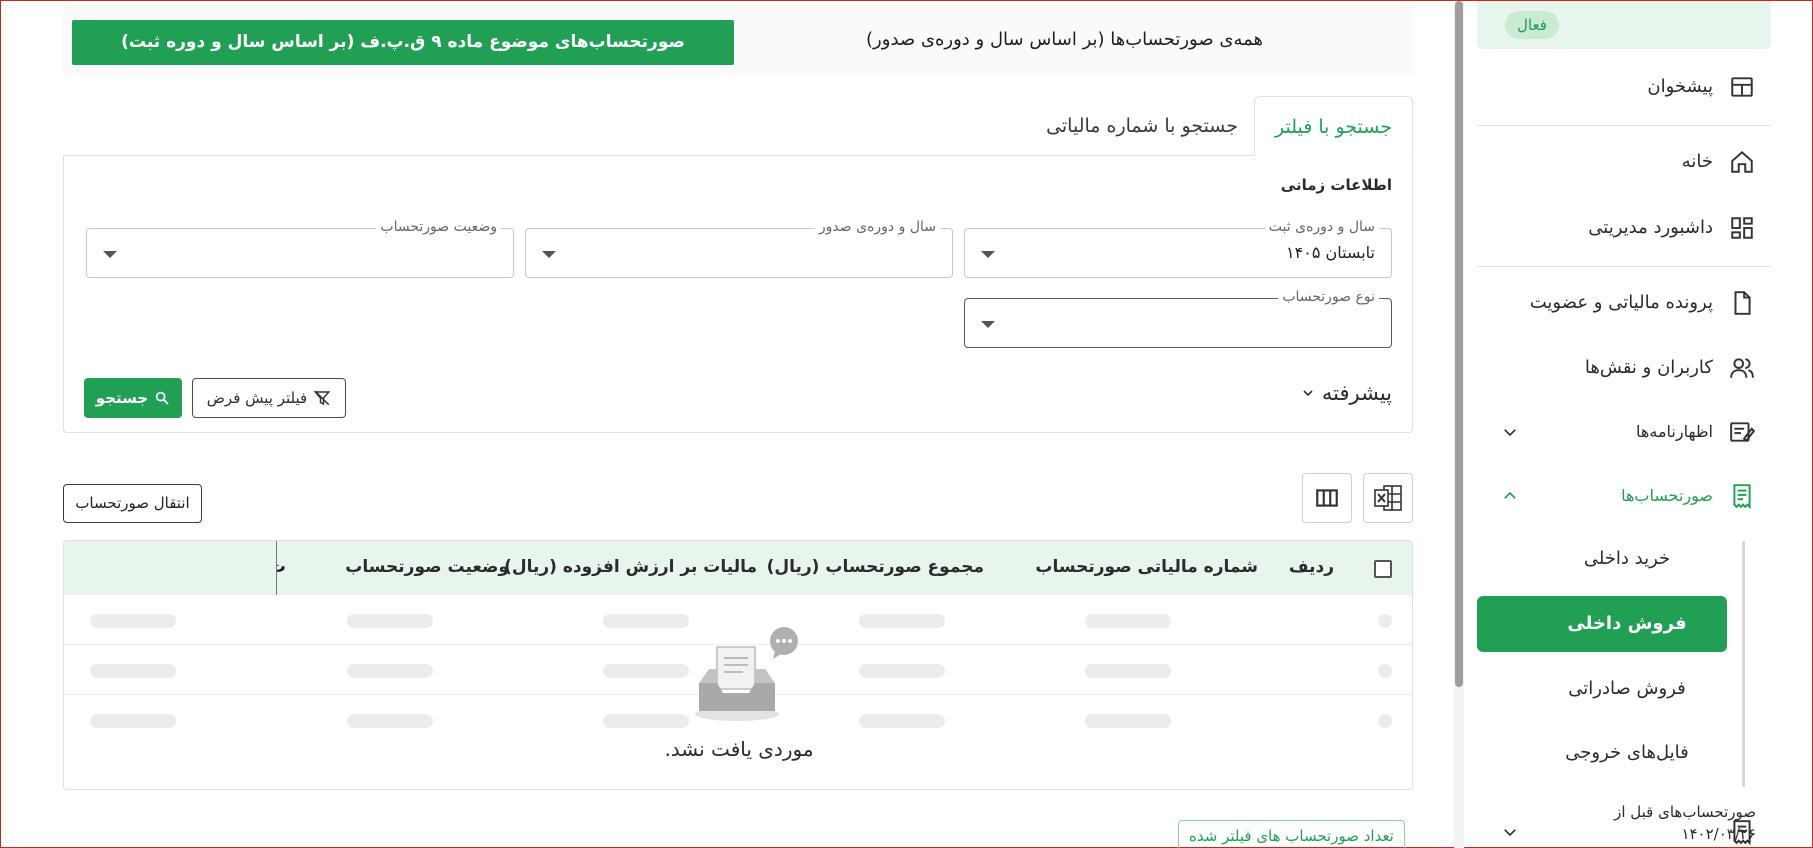 Image resolution: width=1813 pixels, height=848 pixels. Describe the element at coordinates (1742, 432) in the screenshot. I see `edit-form-icon` at that location.